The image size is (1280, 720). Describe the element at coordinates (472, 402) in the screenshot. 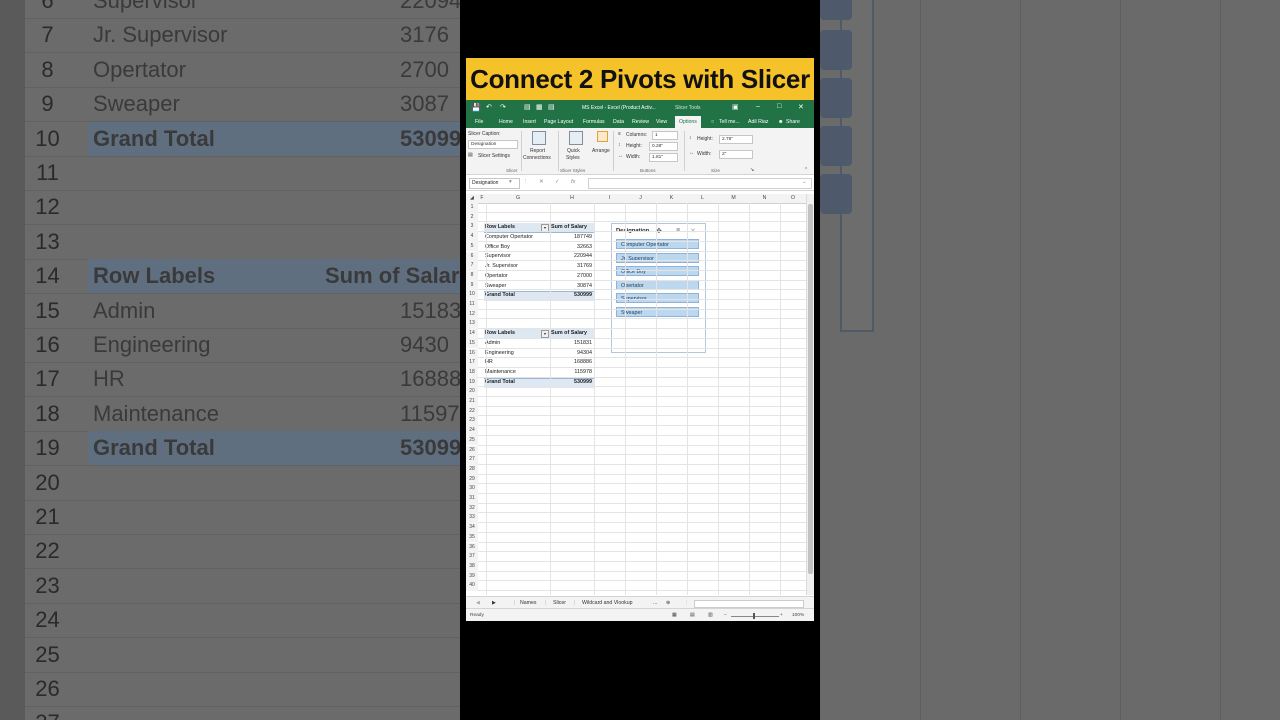

I see `row-header: 21` at that location.